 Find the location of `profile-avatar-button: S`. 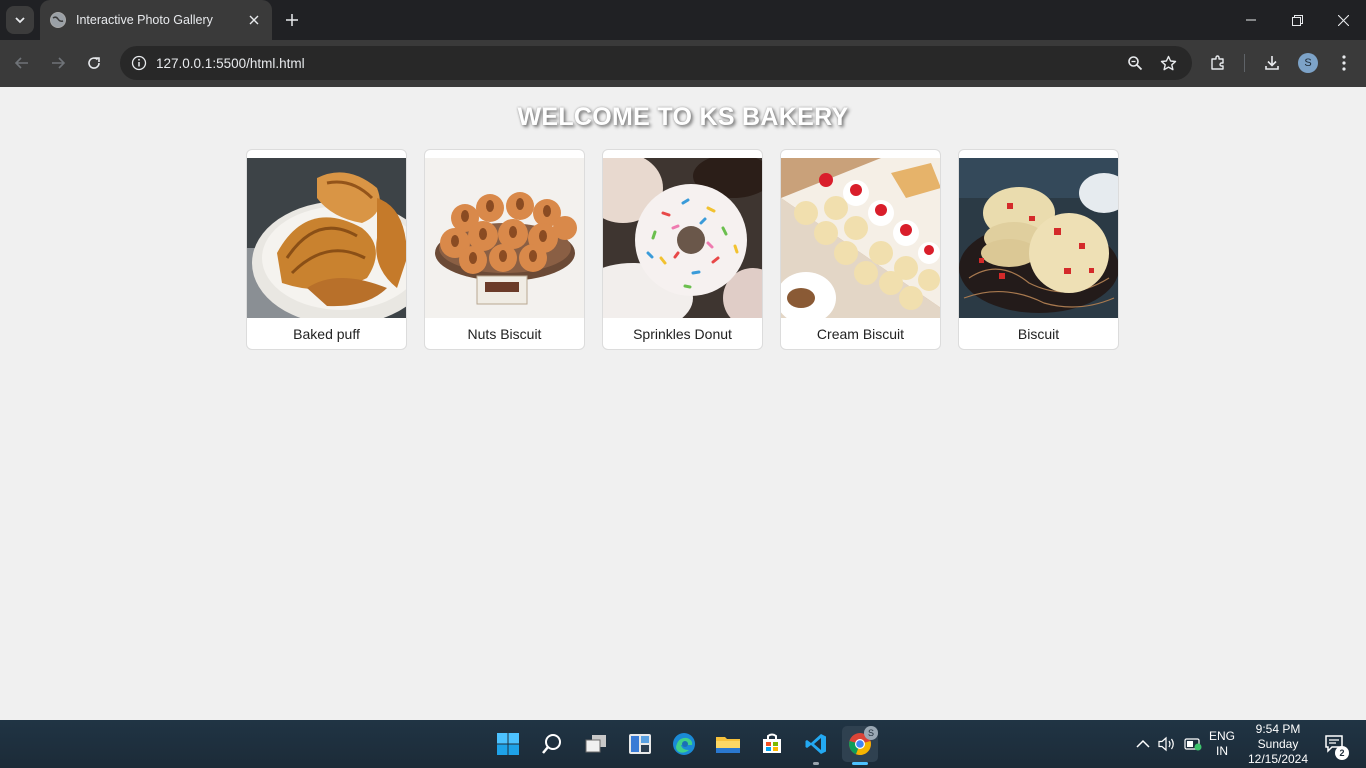

profile-avatar-button: S is located at coordinates (1308, 63).